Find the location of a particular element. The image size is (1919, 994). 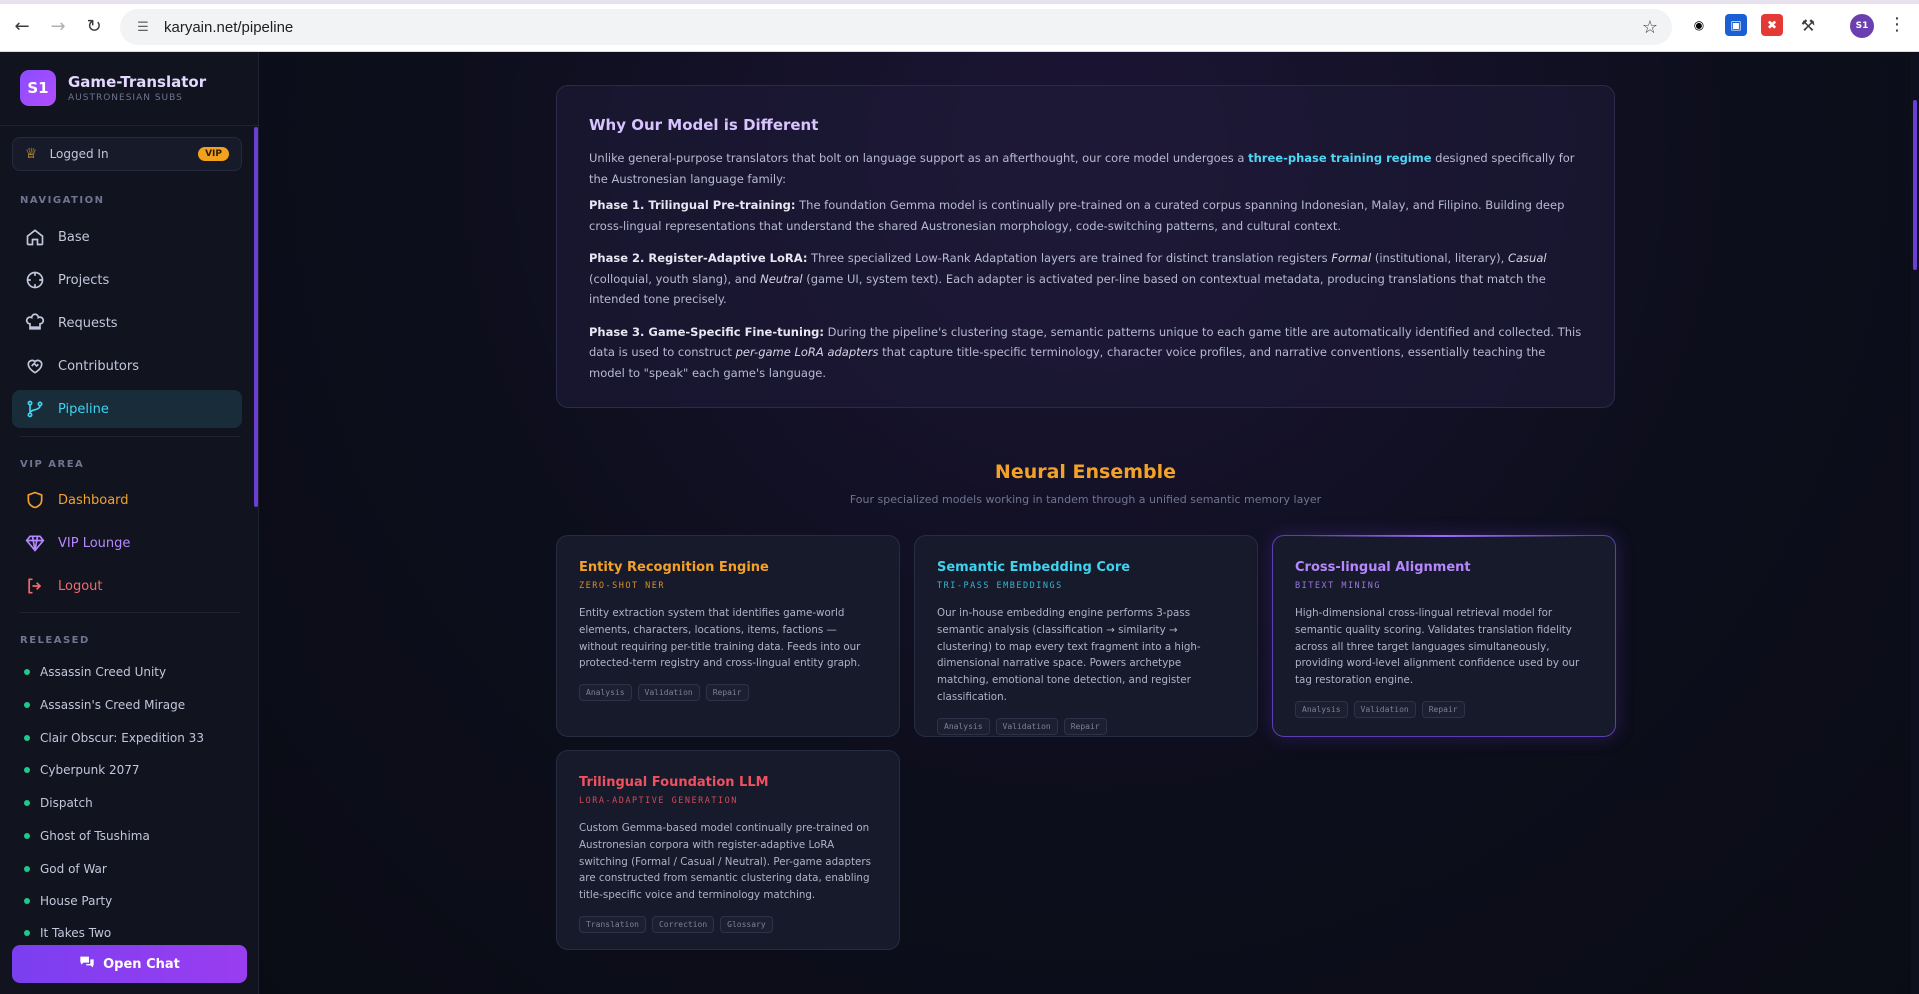

released-item: Ghost of Tsushima is located at coordinates (87, 836).